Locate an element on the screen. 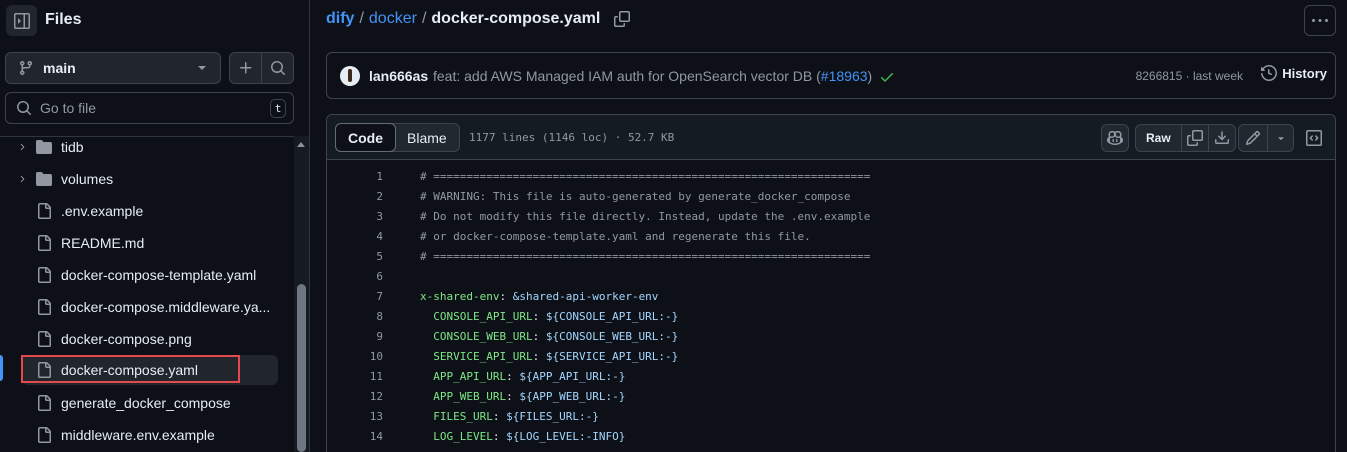 This screenshot has height=452, width=1347. tab-blame: Blame is located at coordinates (427, 137).